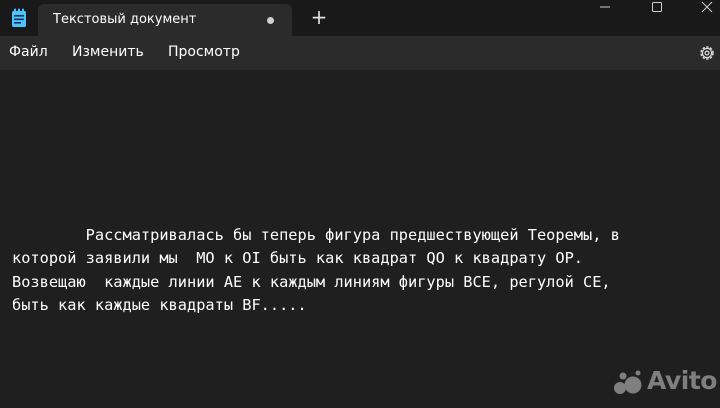  I want to click on gear-icon, so click(707, 53).